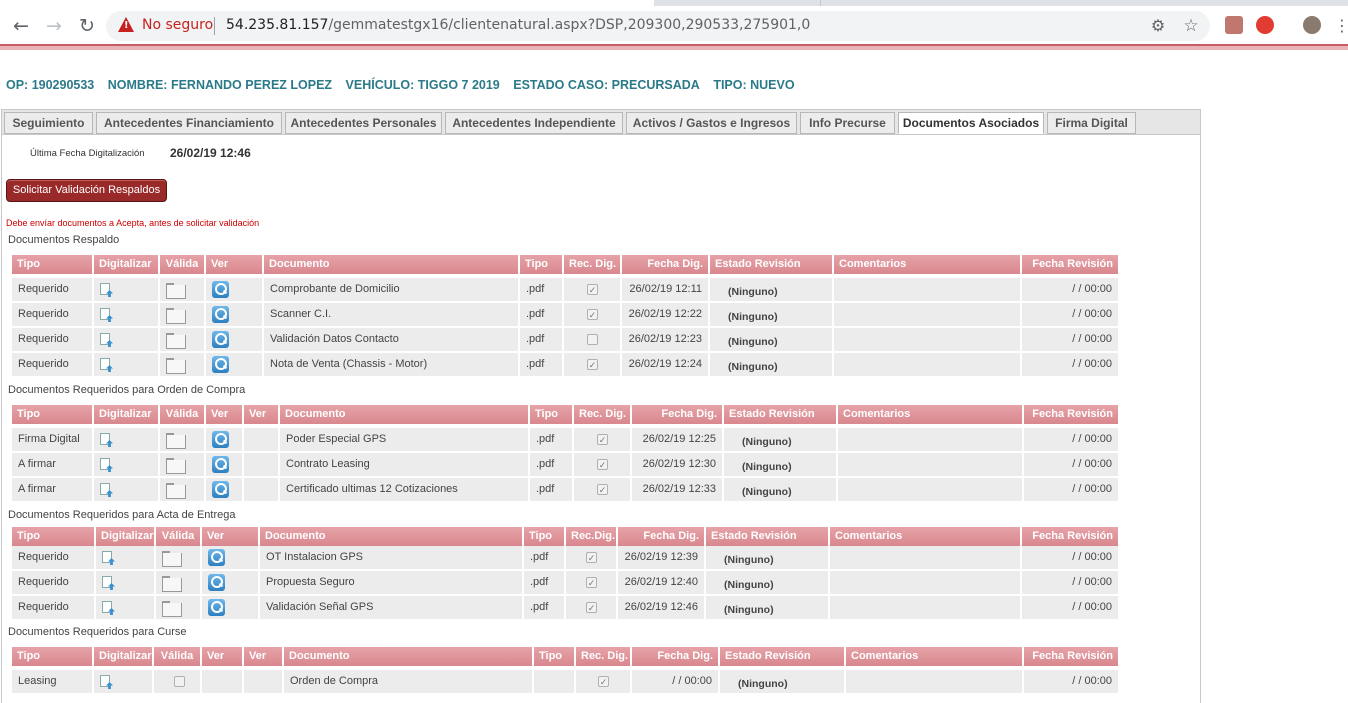  What do you see at coordinates (1265, 25) in the screenshot?
I see `adblock-extension-icon` at bounding box center [1265, 25].